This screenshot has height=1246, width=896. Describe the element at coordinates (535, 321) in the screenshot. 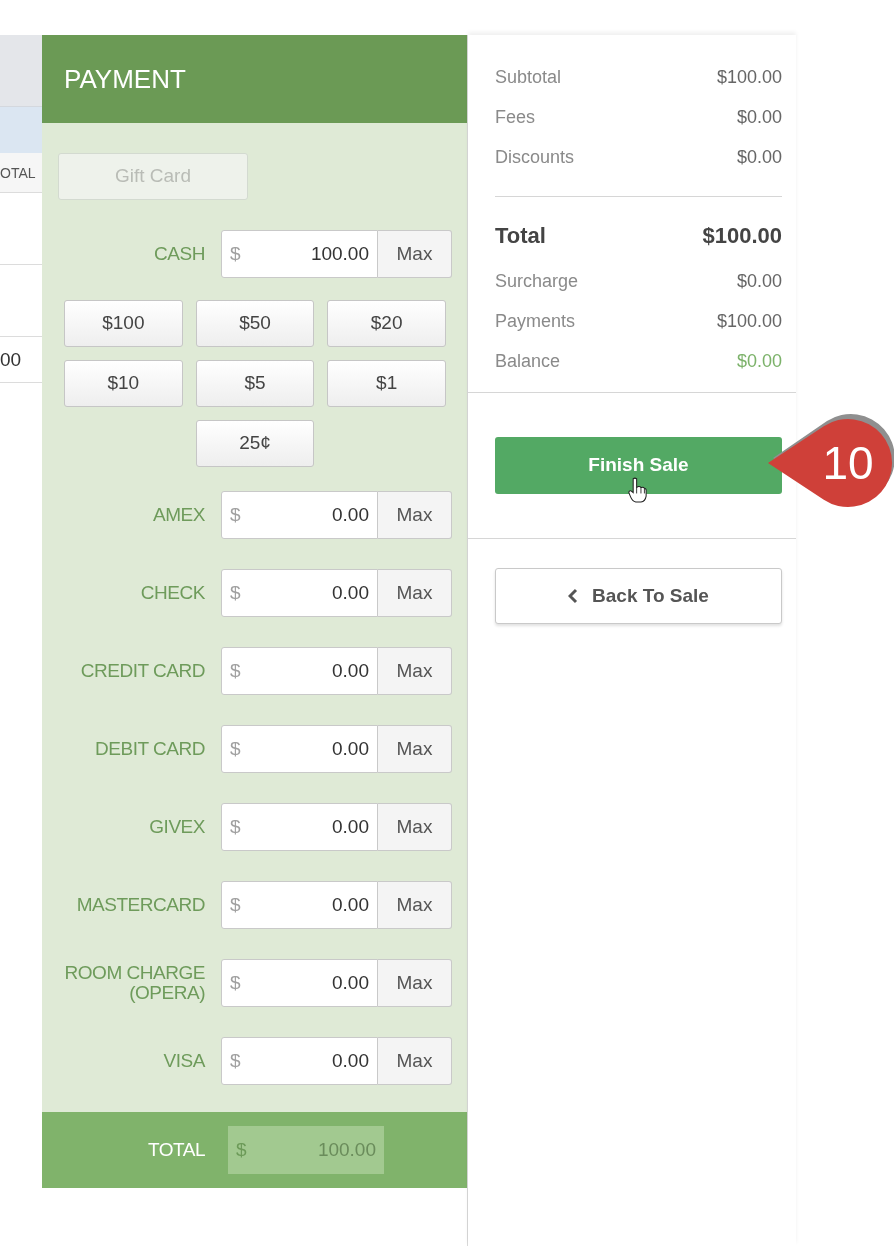

I see `summary-label: Payments` at that location.